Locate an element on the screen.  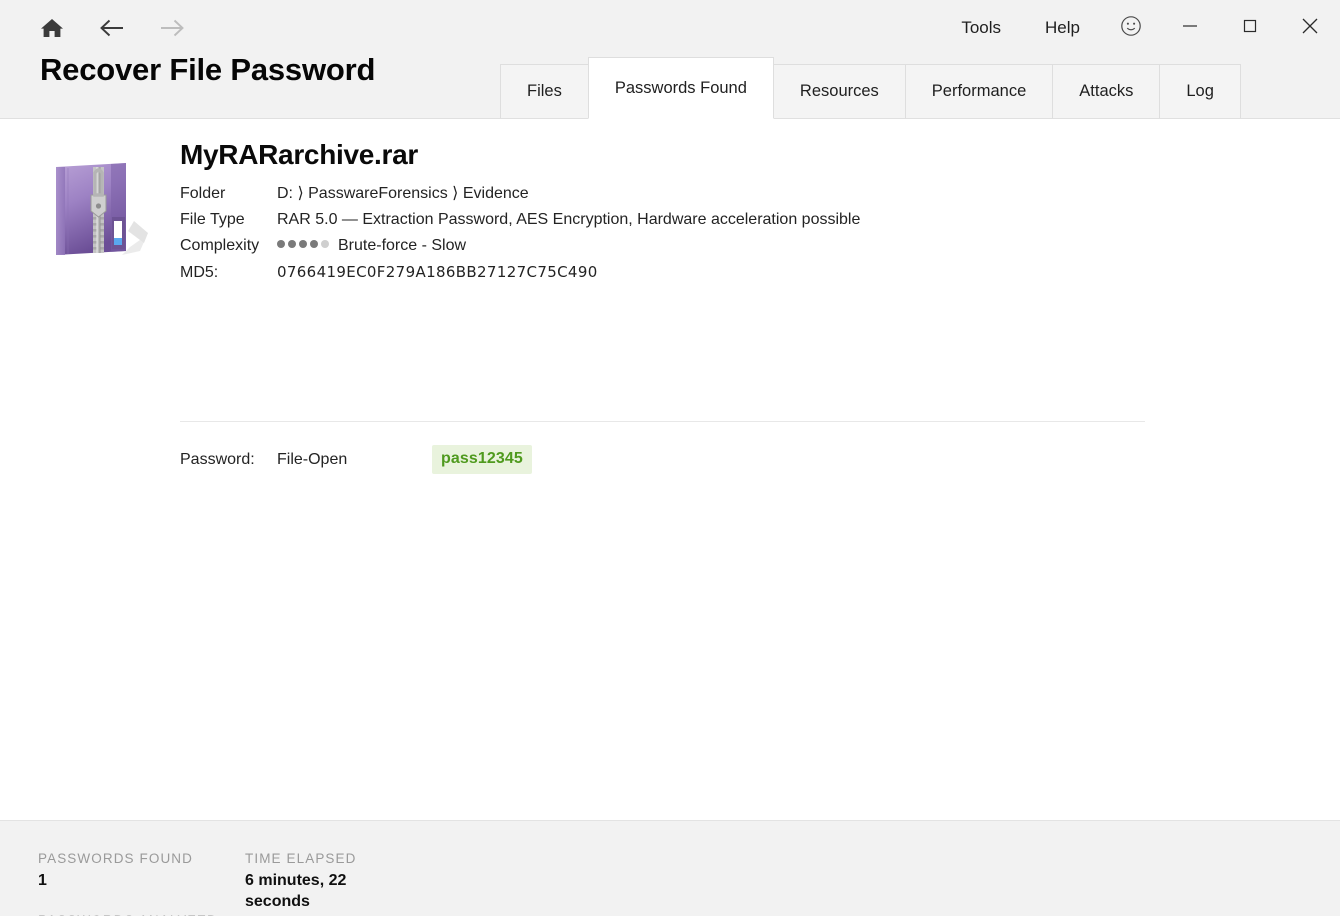
file-complexity-row: Complexity Brute-force - Slow is located at coordinates (740, 246).